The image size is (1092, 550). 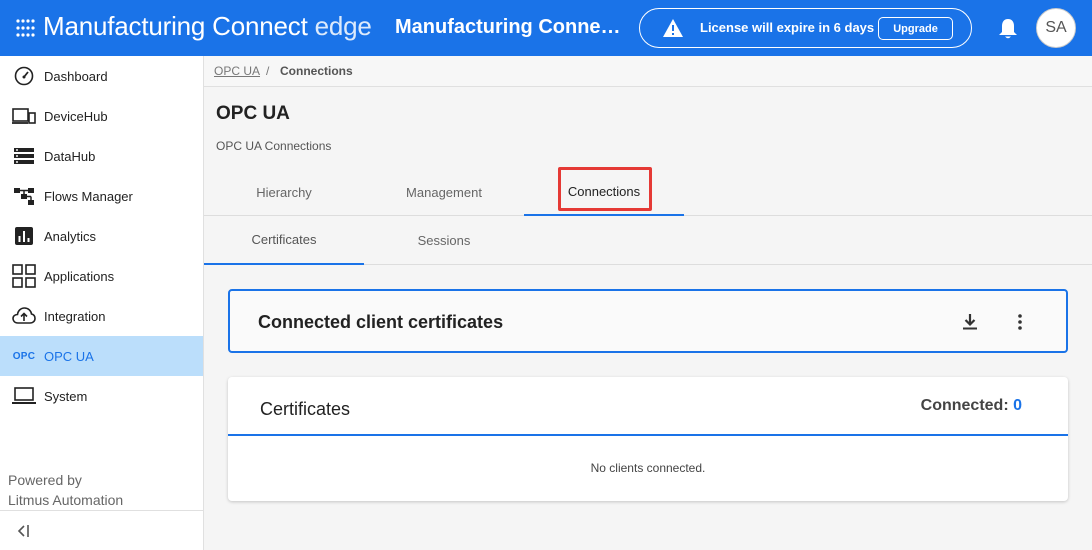 I want to click on sidebar-item-opc-ua: OPC OPC UA, so click(x=101, y=356).